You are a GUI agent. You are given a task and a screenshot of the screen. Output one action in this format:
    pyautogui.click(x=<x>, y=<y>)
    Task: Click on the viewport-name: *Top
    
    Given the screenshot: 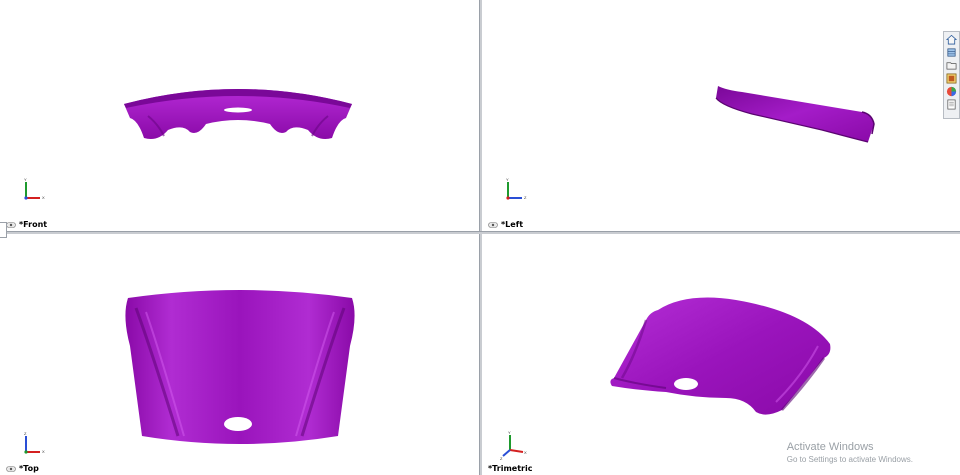 What is the action you would take?
    pyautogui.click(x=29, y=468)
    